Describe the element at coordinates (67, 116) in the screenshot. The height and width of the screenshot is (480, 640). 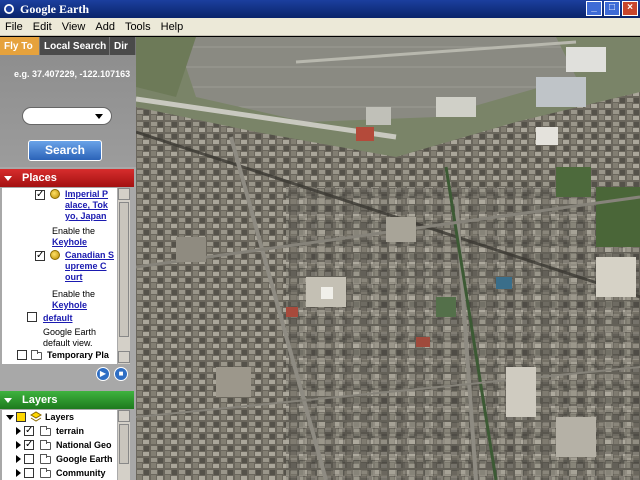
I see `location-input` at that location.